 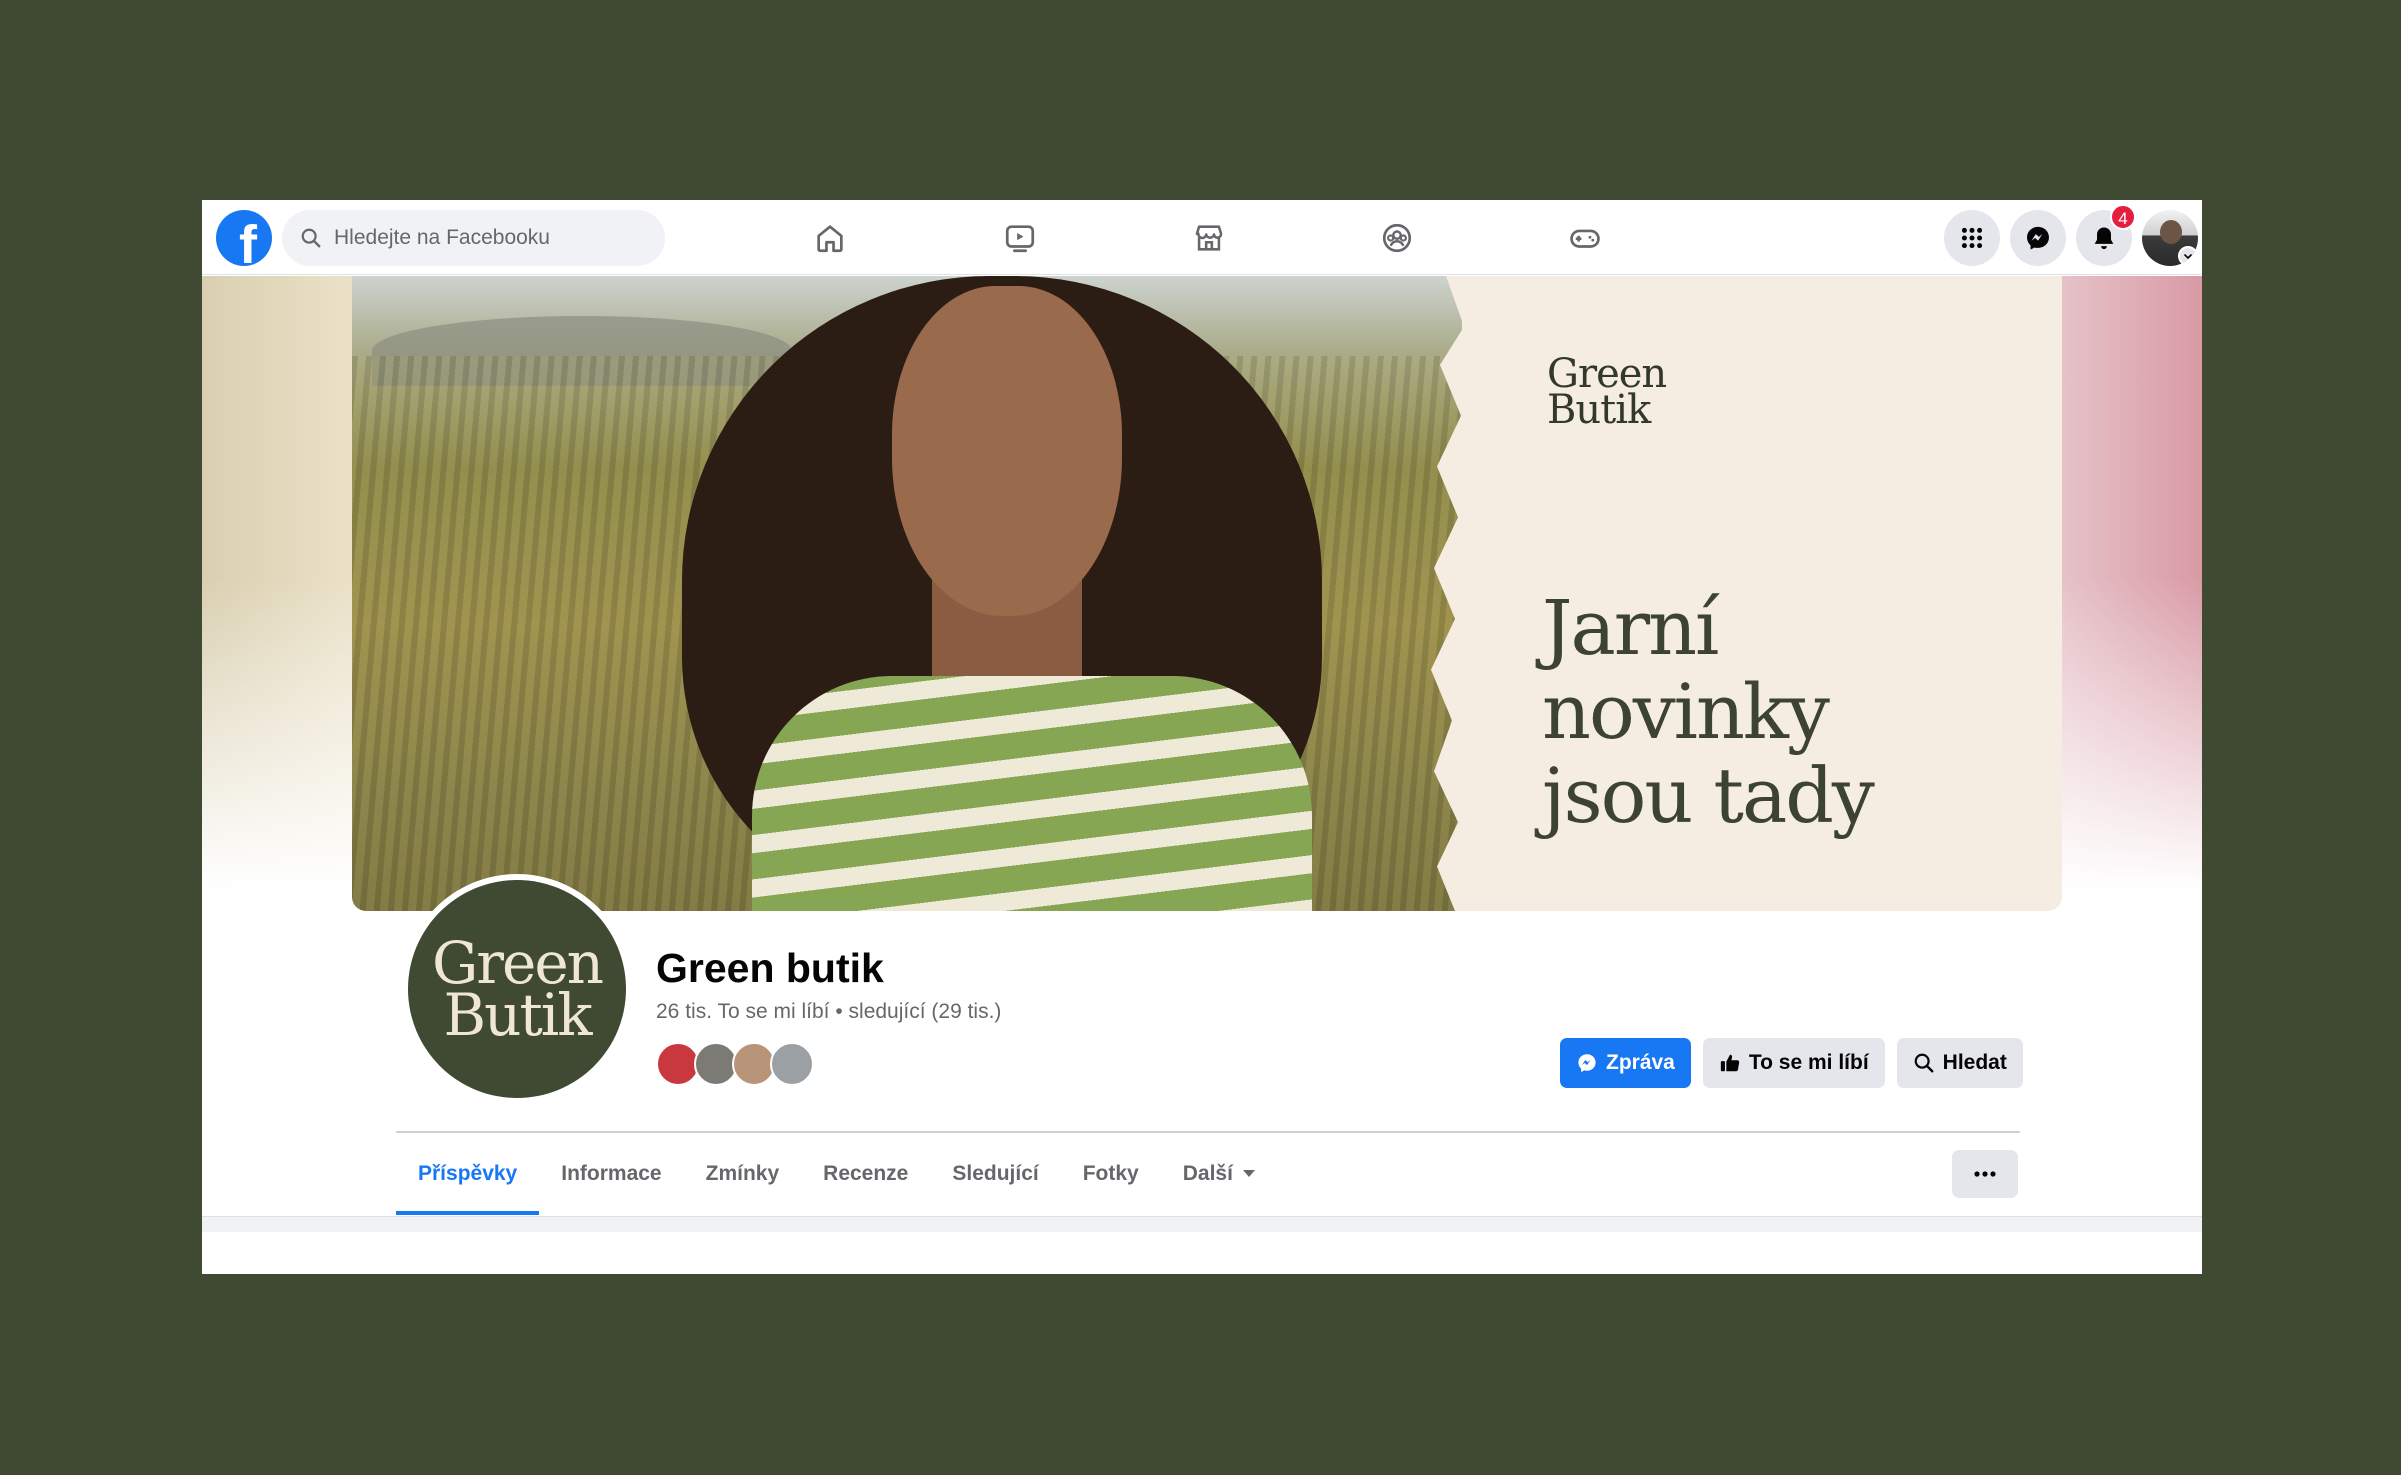 I want to click on like-button: To se mi líbí, so click(x=1793, y=1063).